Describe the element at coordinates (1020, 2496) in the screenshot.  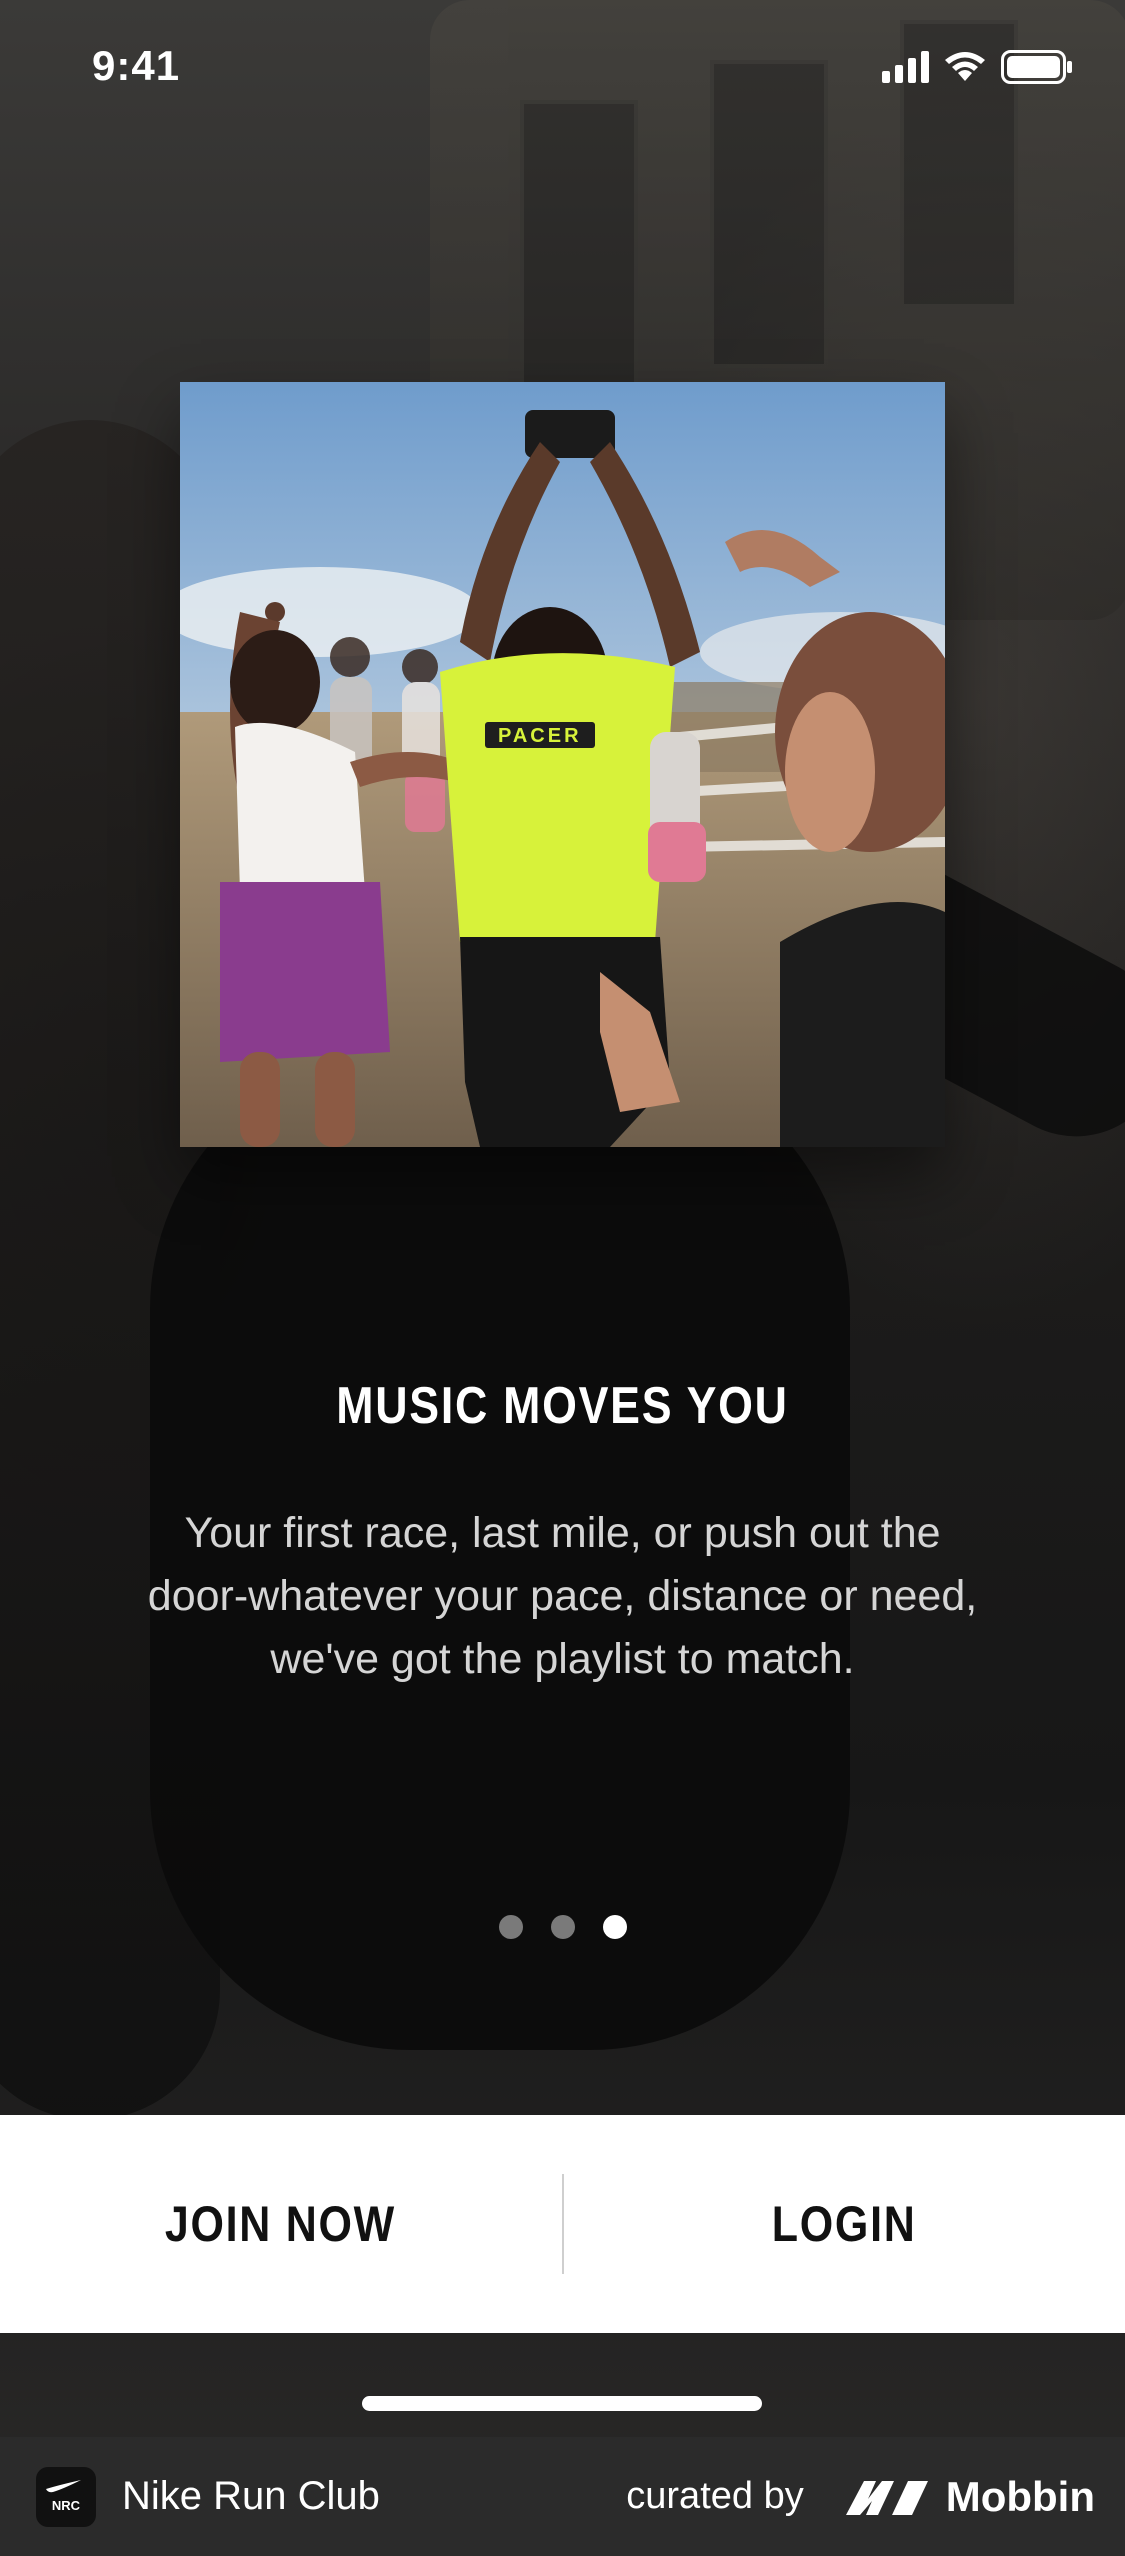
I see `mobbin-wordmark: Mobbin` at that location.